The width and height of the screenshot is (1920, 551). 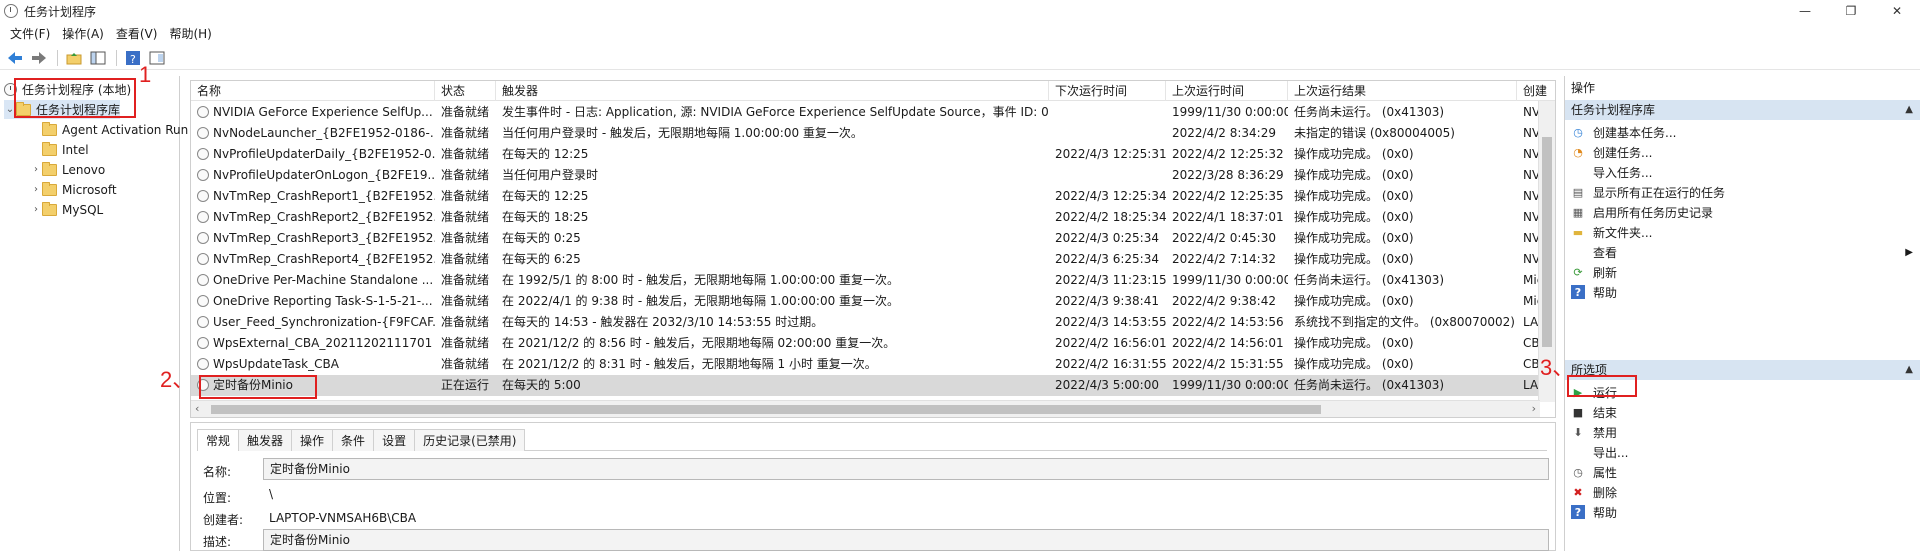 What do you see at coordinates (313, 91) in the screenshot?
I see `column-name: 名称` at bounding box center [313, 91].